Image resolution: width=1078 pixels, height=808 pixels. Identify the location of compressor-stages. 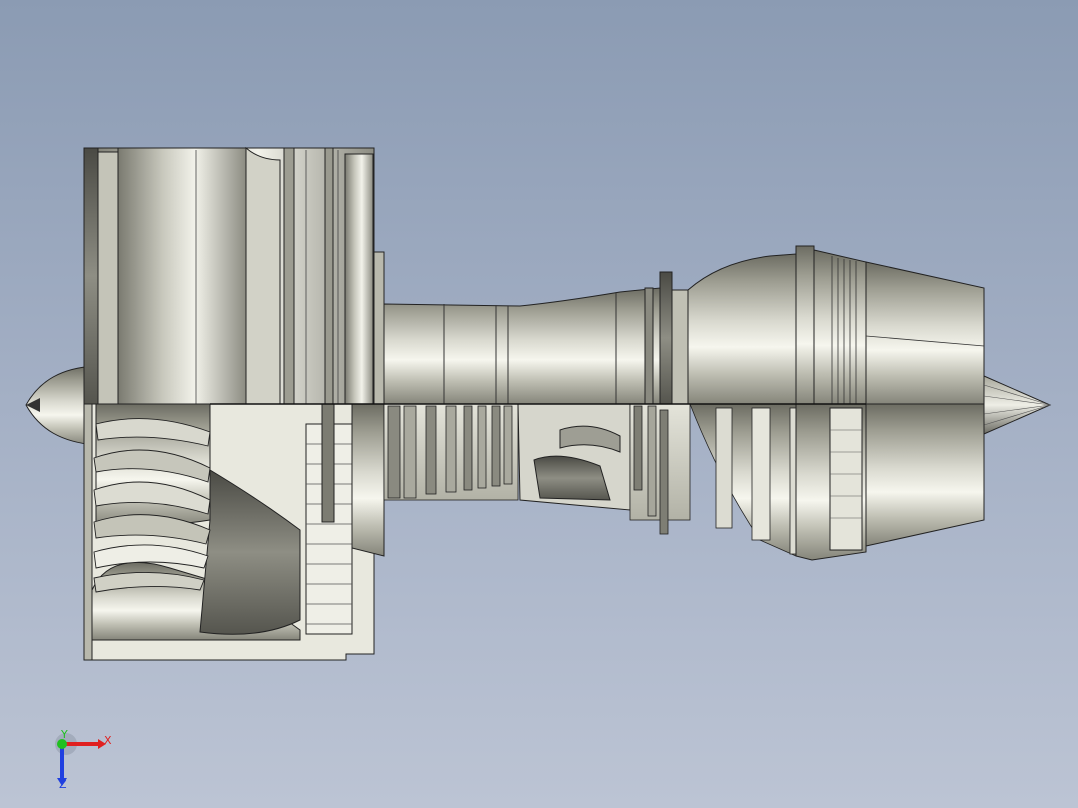
(451, 452).